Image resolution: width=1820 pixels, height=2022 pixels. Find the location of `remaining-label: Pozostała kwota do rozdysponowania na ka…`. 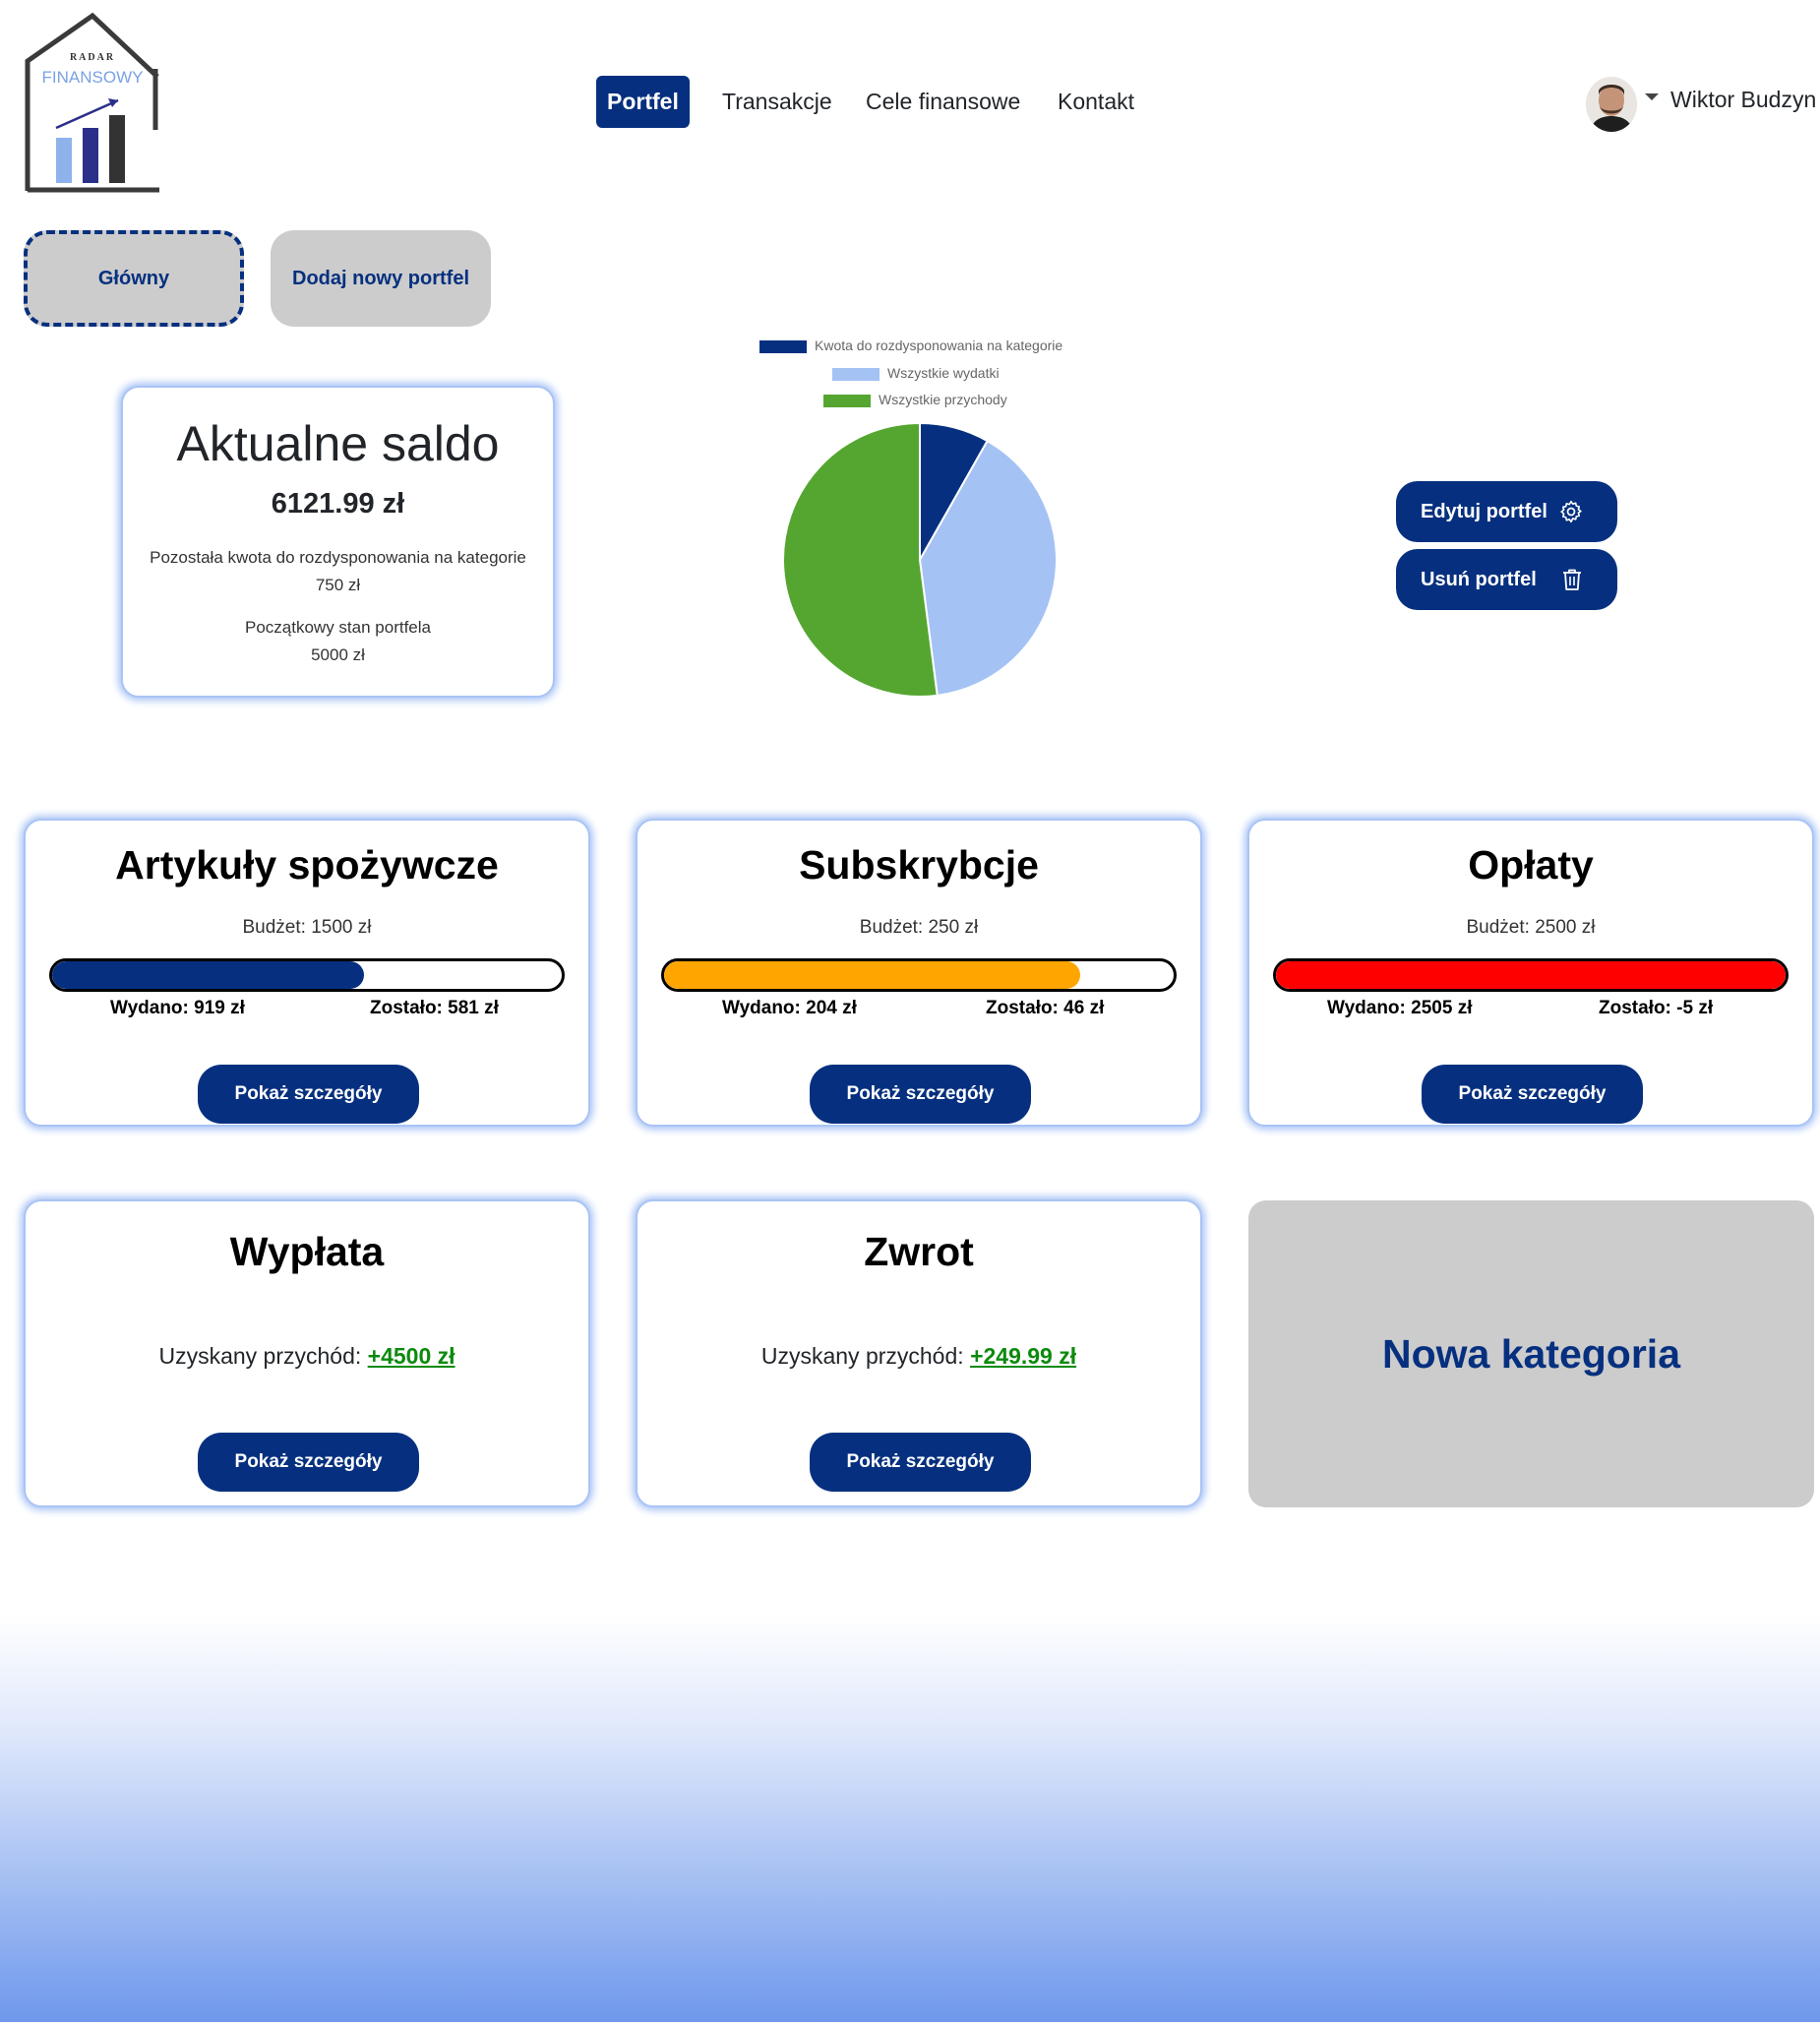

remaining-label: Pozostała kwota do rozdysponowania na ka… is located at coordinates (338, 557).